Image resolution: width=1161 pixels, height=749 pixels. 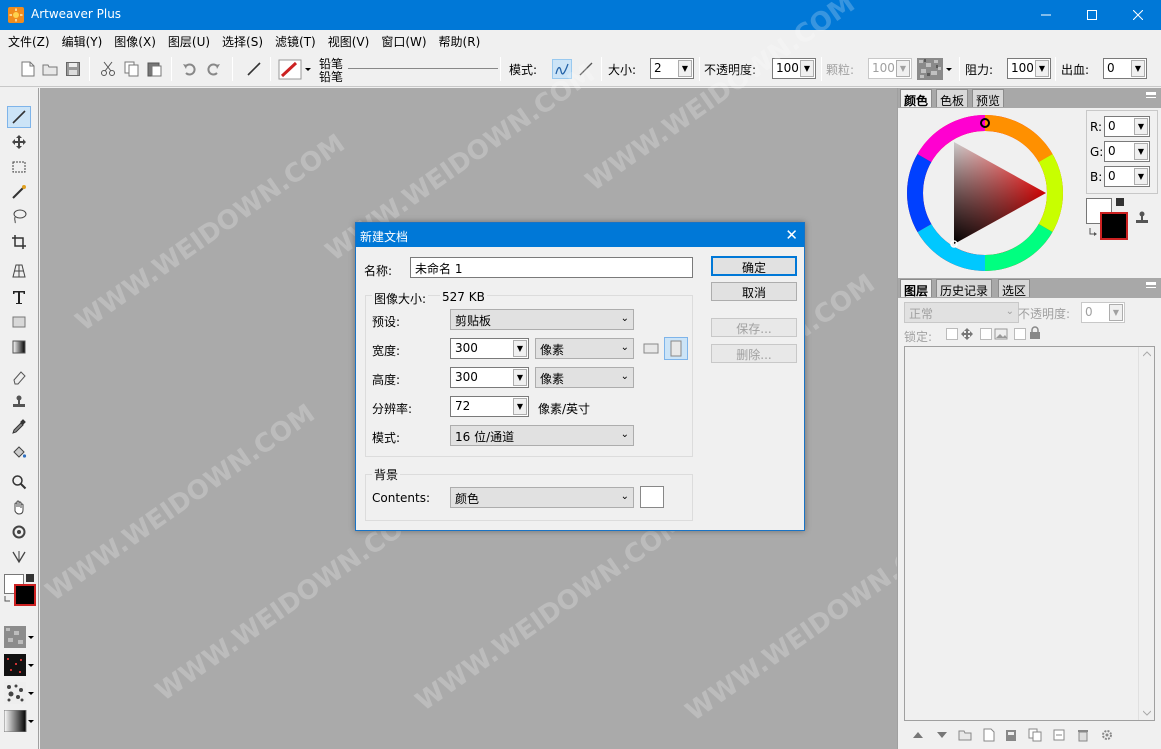 I want to click on foreground-color-swatch, so click(x=25, y=595).